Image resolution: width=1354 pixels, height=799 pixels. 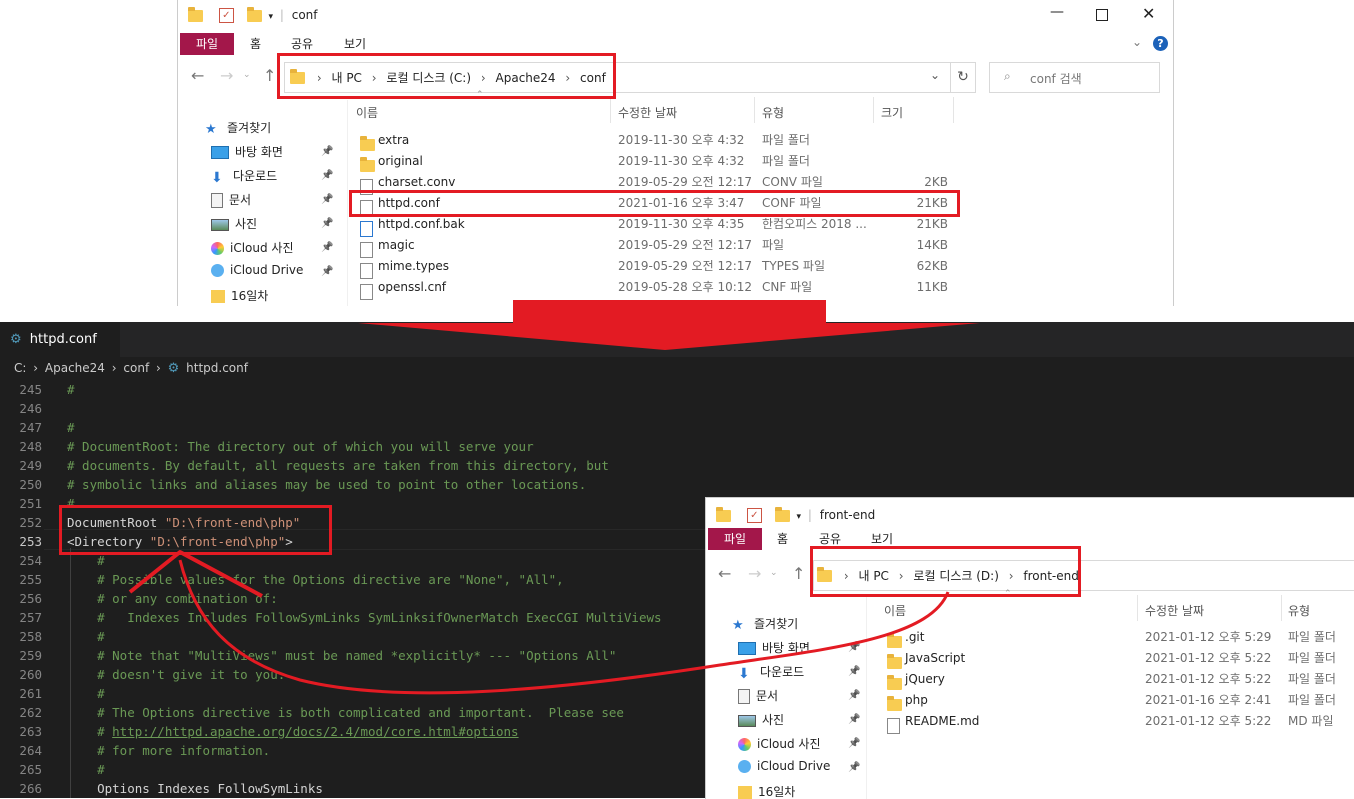 I want to click on curved-arrow-head, so click(x=195, y=574).